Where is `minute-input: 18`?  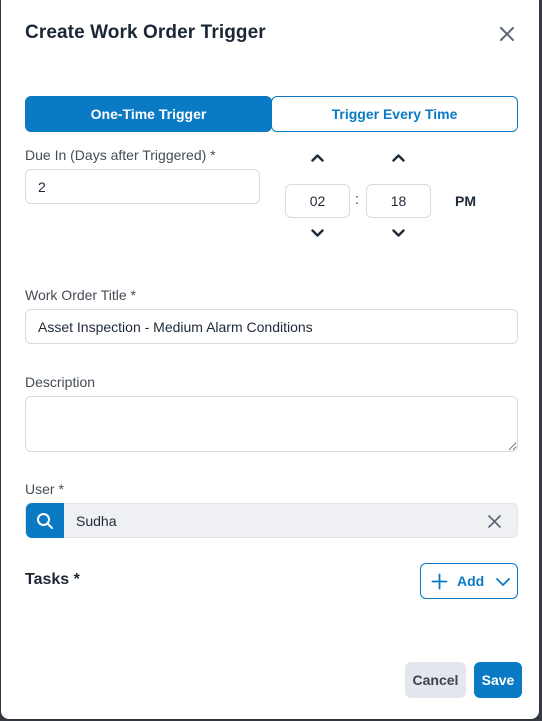 minute-input: 18 is located at coordinates (398, 201).